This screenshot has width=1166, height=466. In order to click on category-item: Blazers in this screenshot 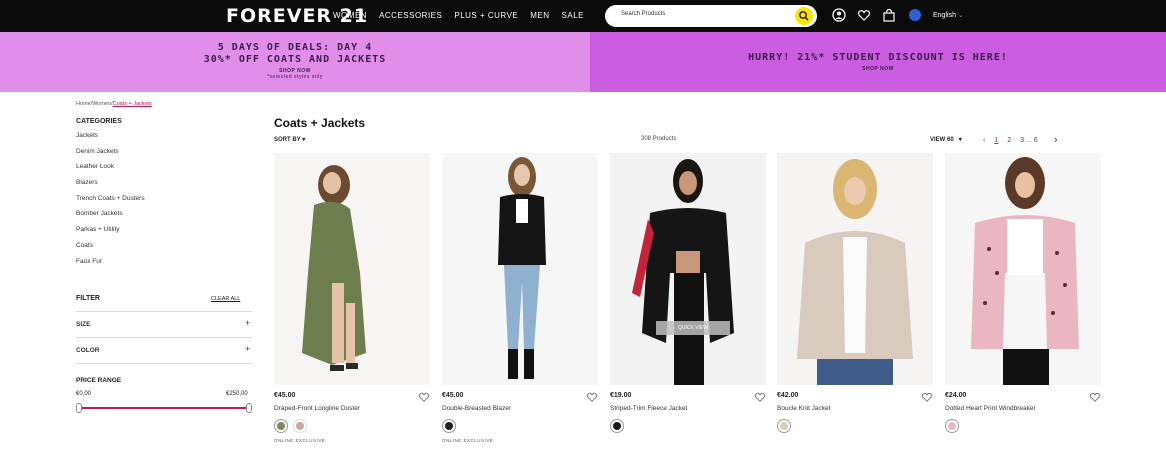, I will do `click(110, 187)`.